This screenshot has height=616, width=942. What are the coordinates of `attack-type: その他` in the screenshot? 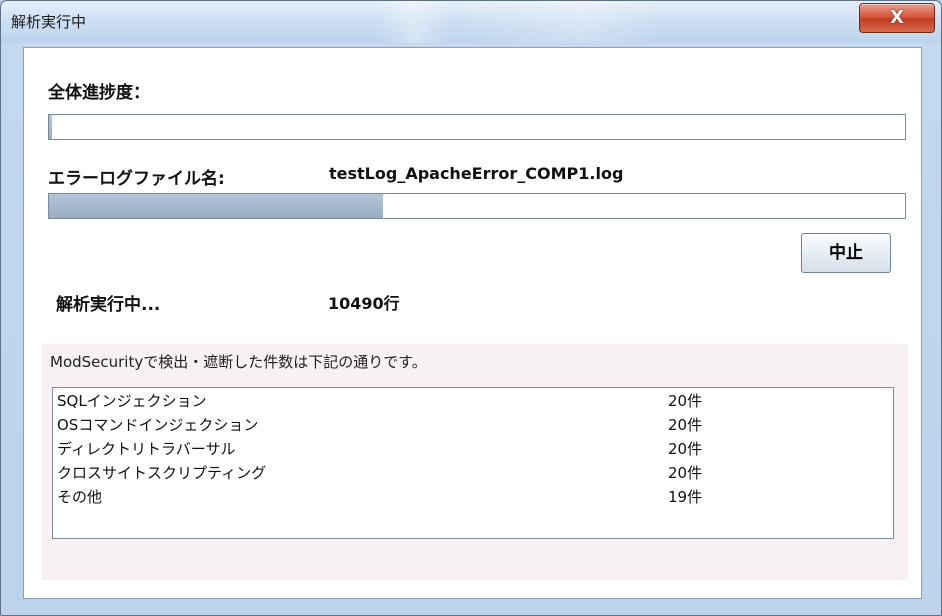 It's located at (80, 497).